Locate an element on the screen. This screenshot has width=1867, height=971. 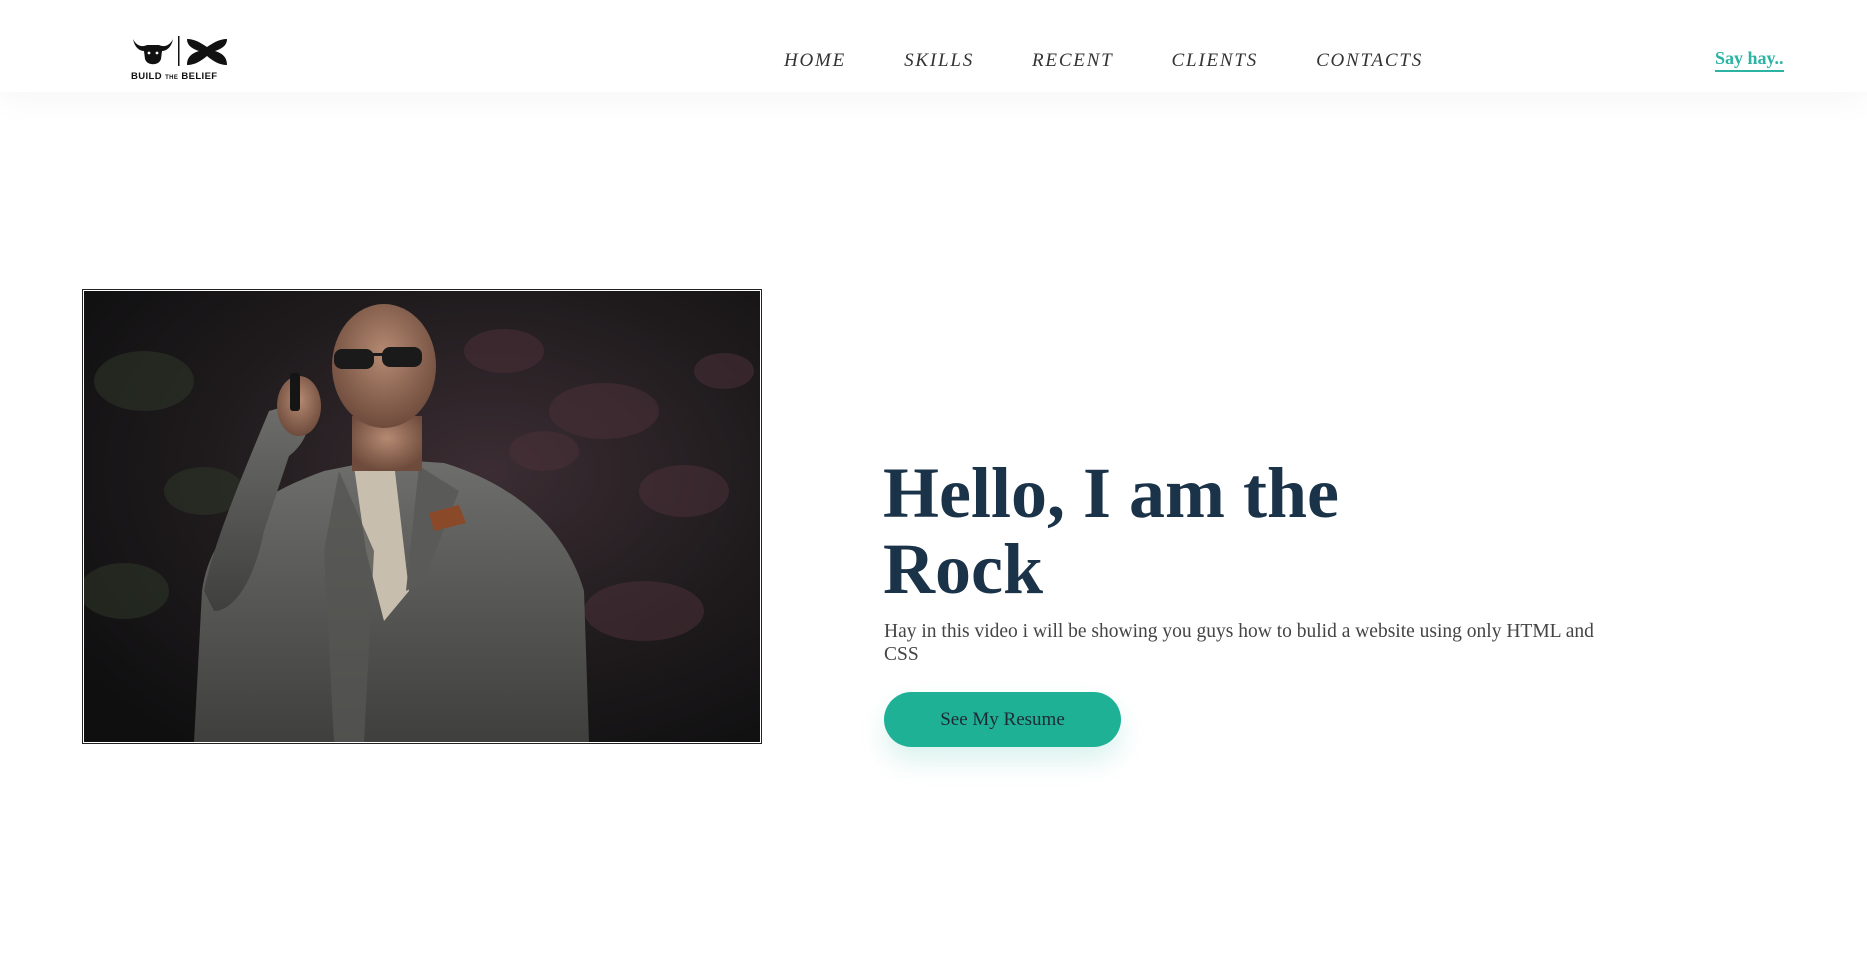
nav-contacts: CONTACTS is located at coordinates (1369, 61).